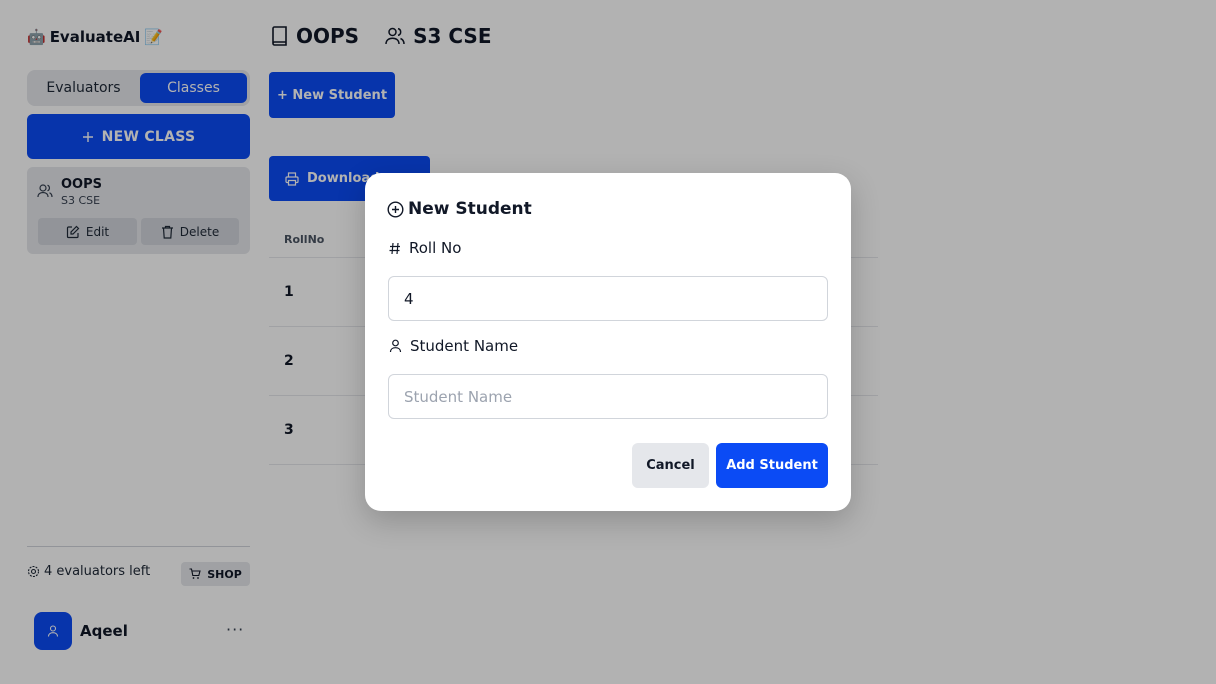 The height and width of the screenshot is (684, 1216). I want to click on add-student-button: Add Student, so click(772, 465).